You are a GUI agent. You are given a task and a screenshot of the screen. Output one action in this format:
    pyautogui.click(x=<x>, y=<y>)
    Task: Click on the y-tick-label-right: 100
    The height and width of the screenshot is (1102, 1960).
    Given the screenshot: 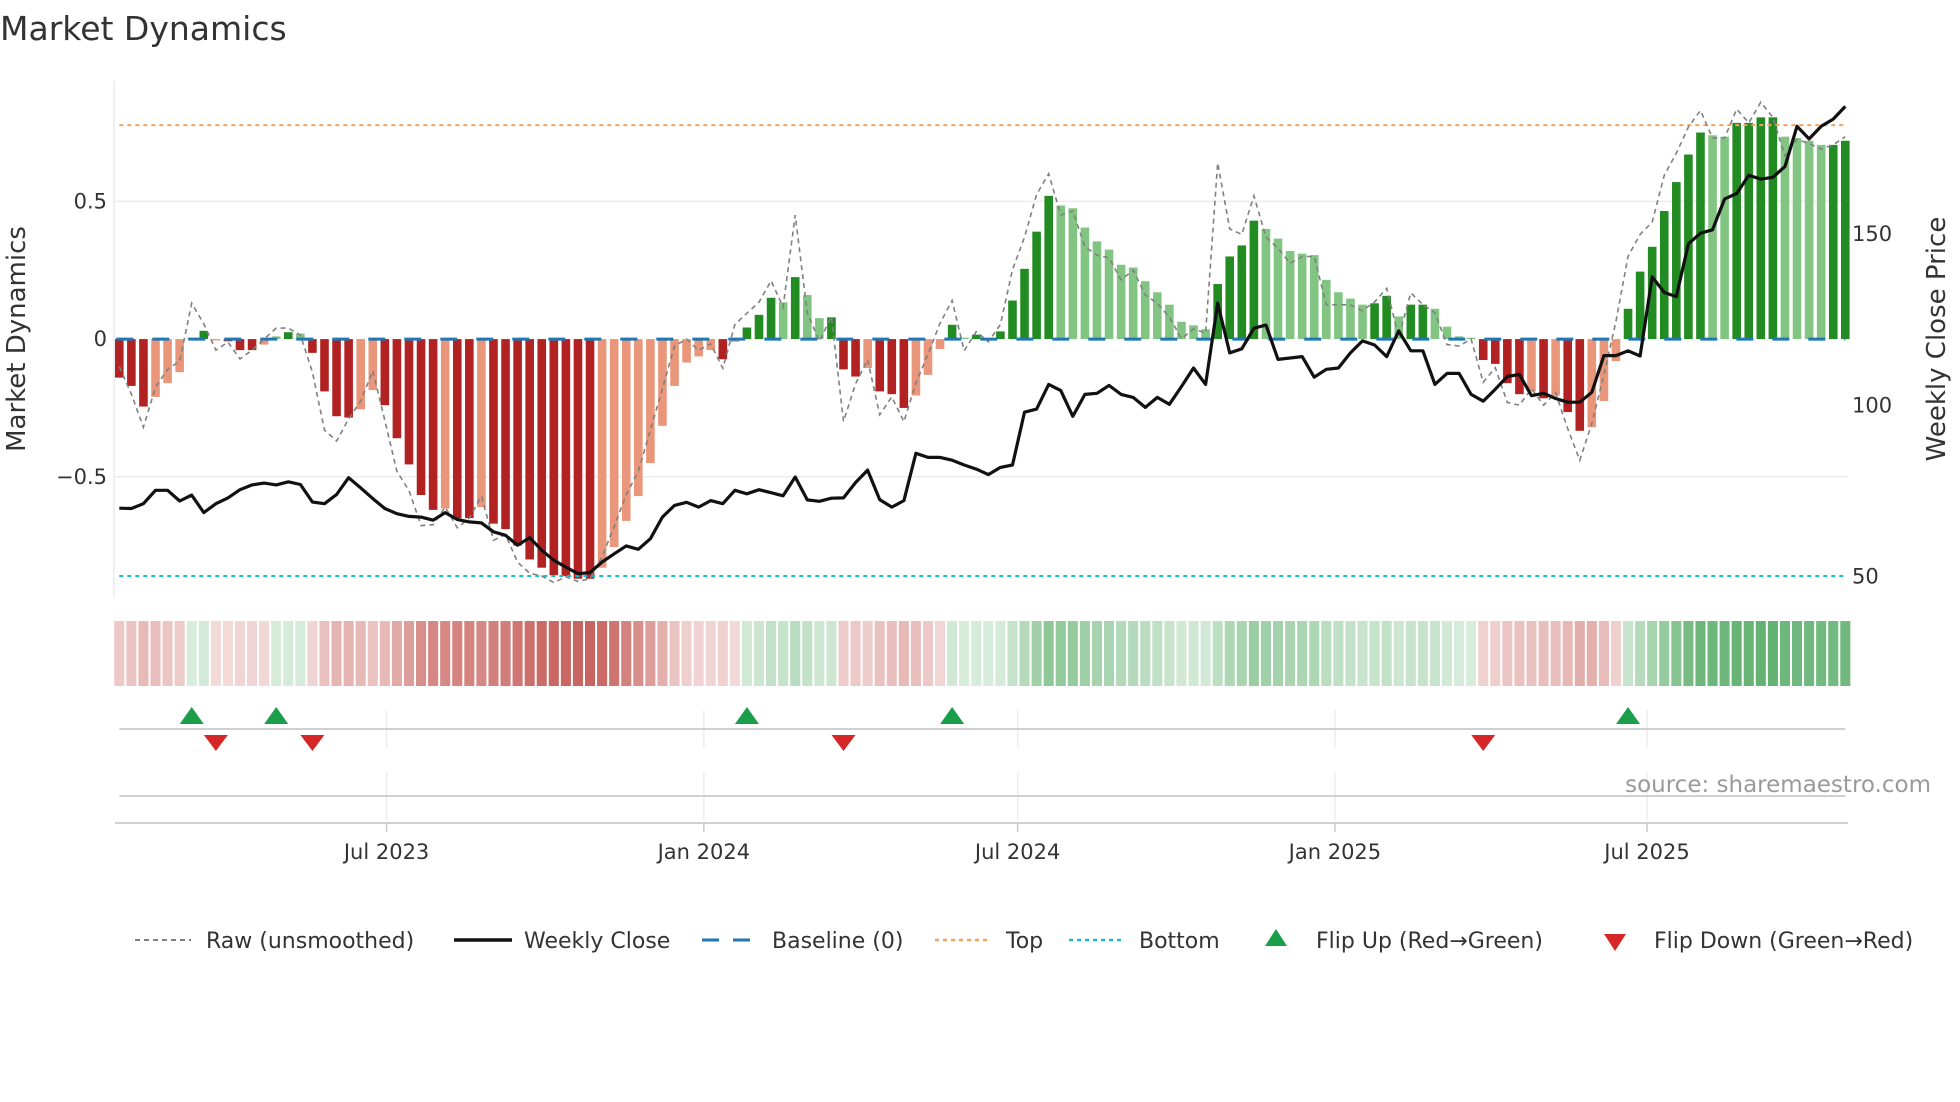 What is the action you would take?
    pyautogui.click(x=1872, y=405)
    